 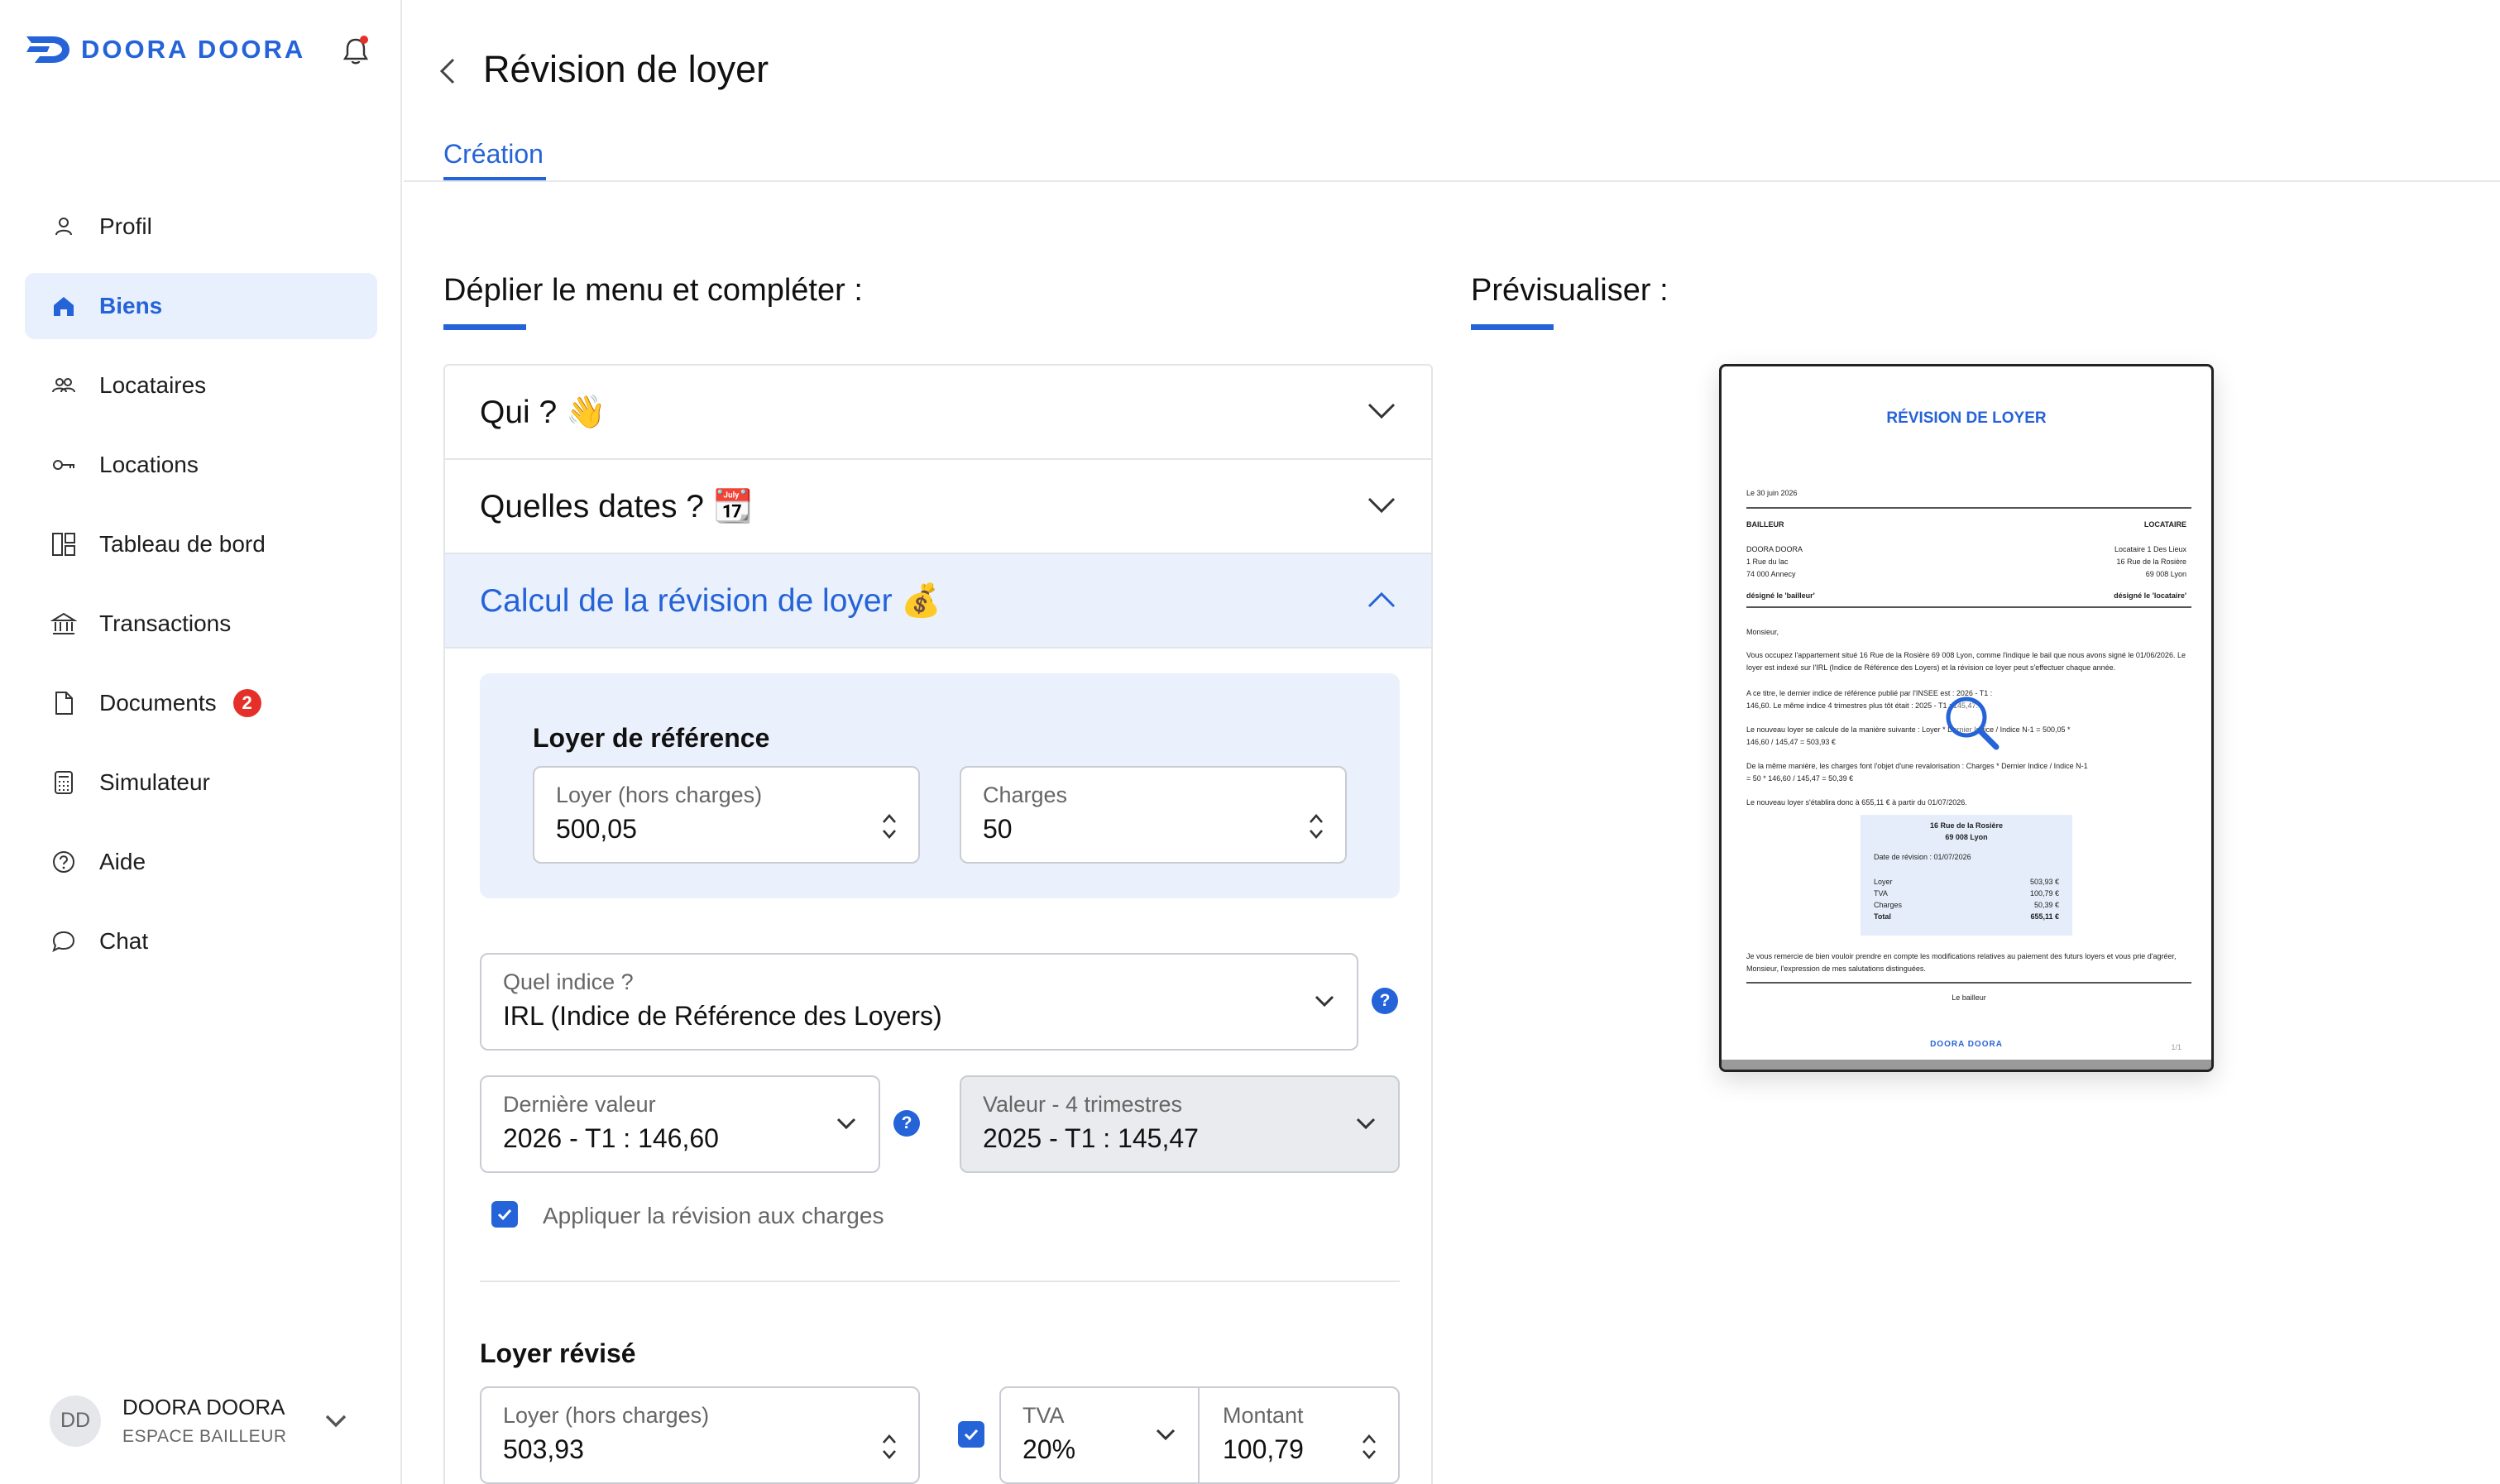 What do you see at coordinates (201, 306) in the screenshot?
I see `sidebar-item-biens: Biens` at bounding box center [201, 306].